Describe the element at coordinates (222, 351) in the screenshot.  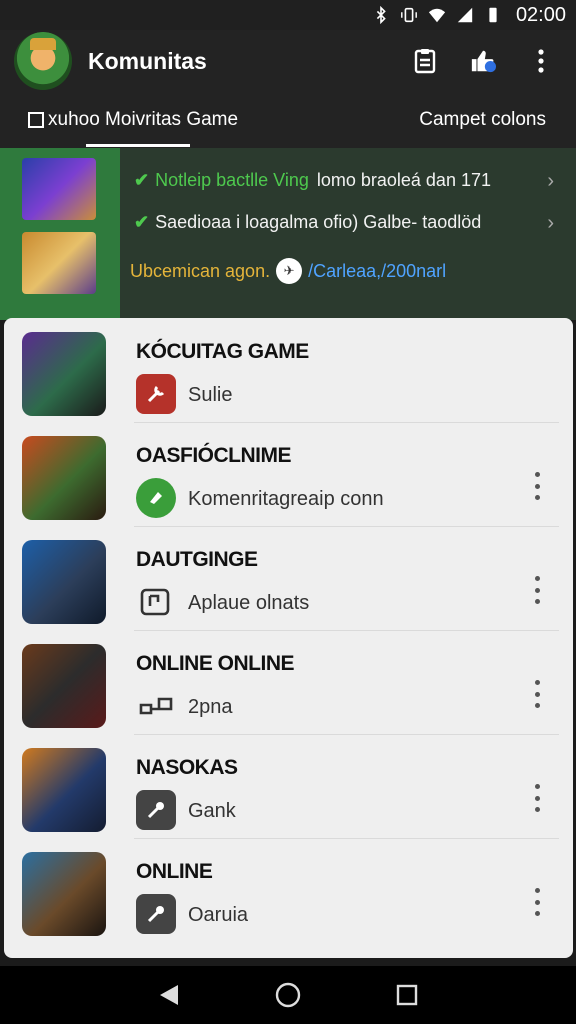
I see `game-title: KÓCUITAG GAME` at that location.